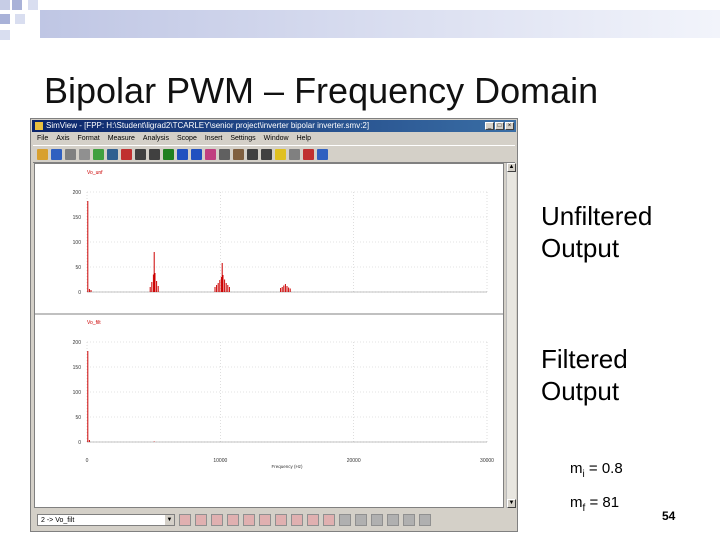 This screenshot has height=540, width=720. Describe the element at coordinates (196, 154) in the screenshot. I see `zoom-out-icon` at that location.